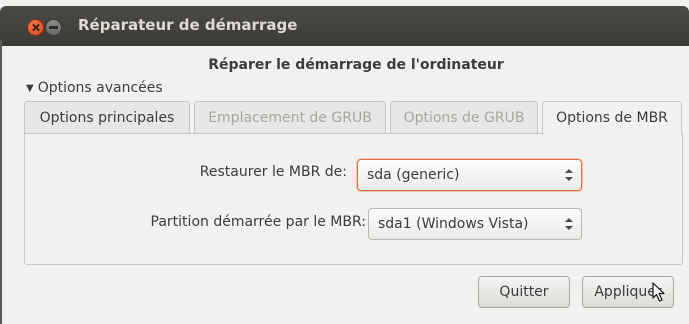 The width and height of the screenshot is (689, 324). I want to click on advanced-options-expander: ▼ Options avancées, so click(94, 88).